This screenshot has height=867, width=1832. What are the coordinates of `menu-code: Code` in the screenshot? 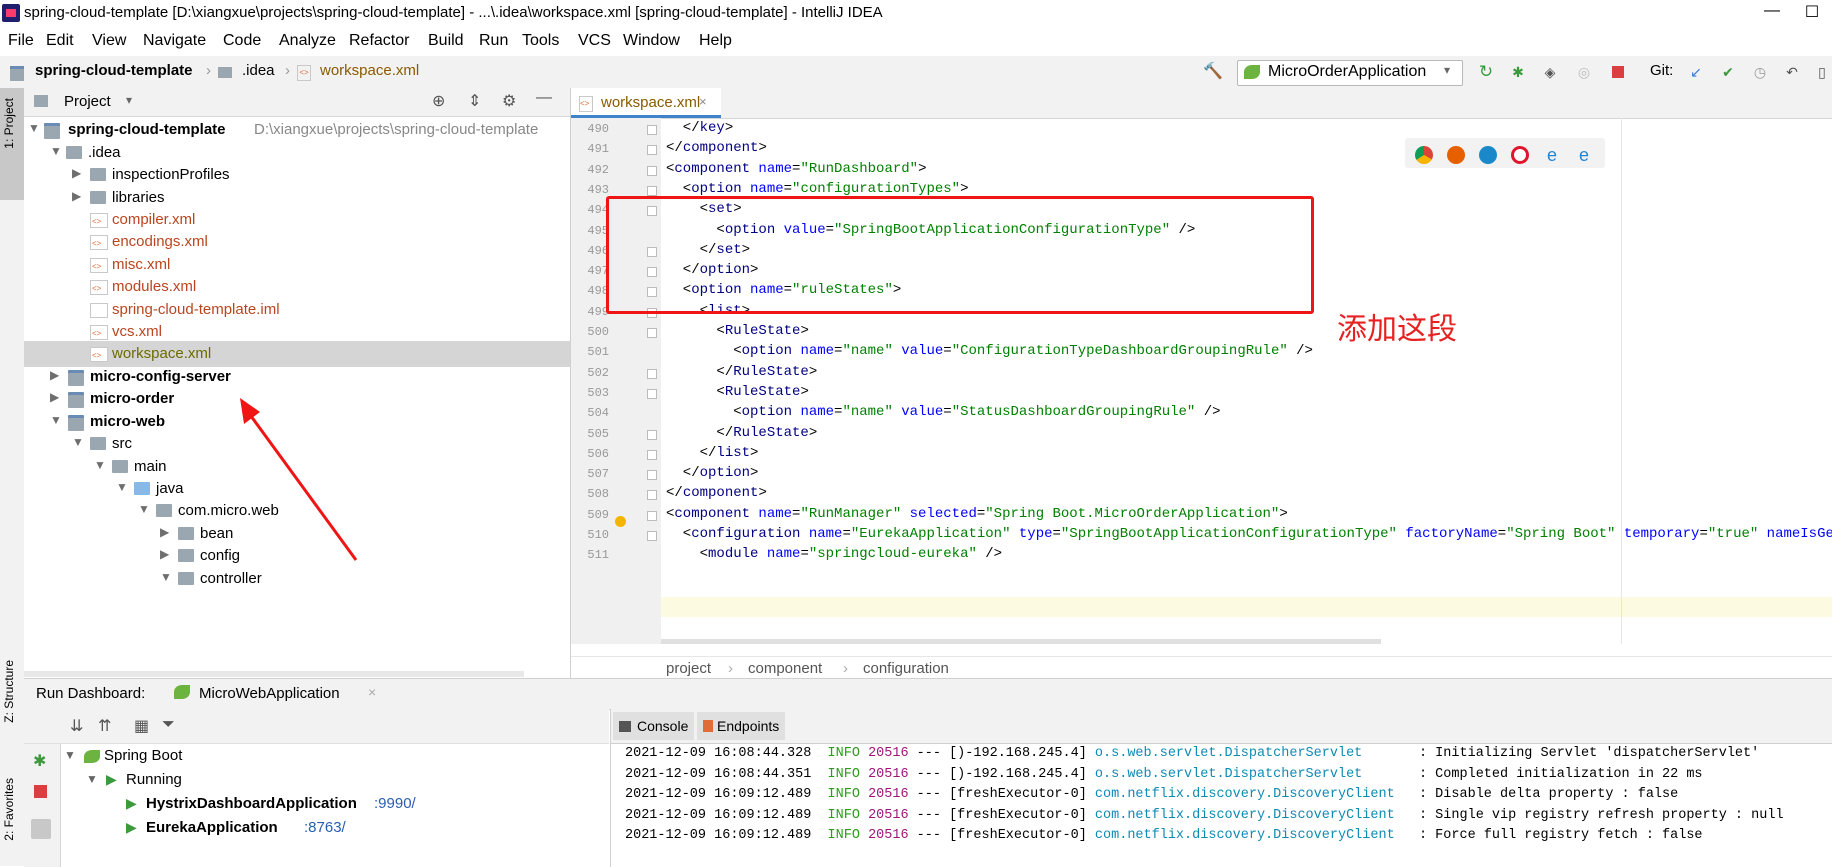 It's located at (242, 41).